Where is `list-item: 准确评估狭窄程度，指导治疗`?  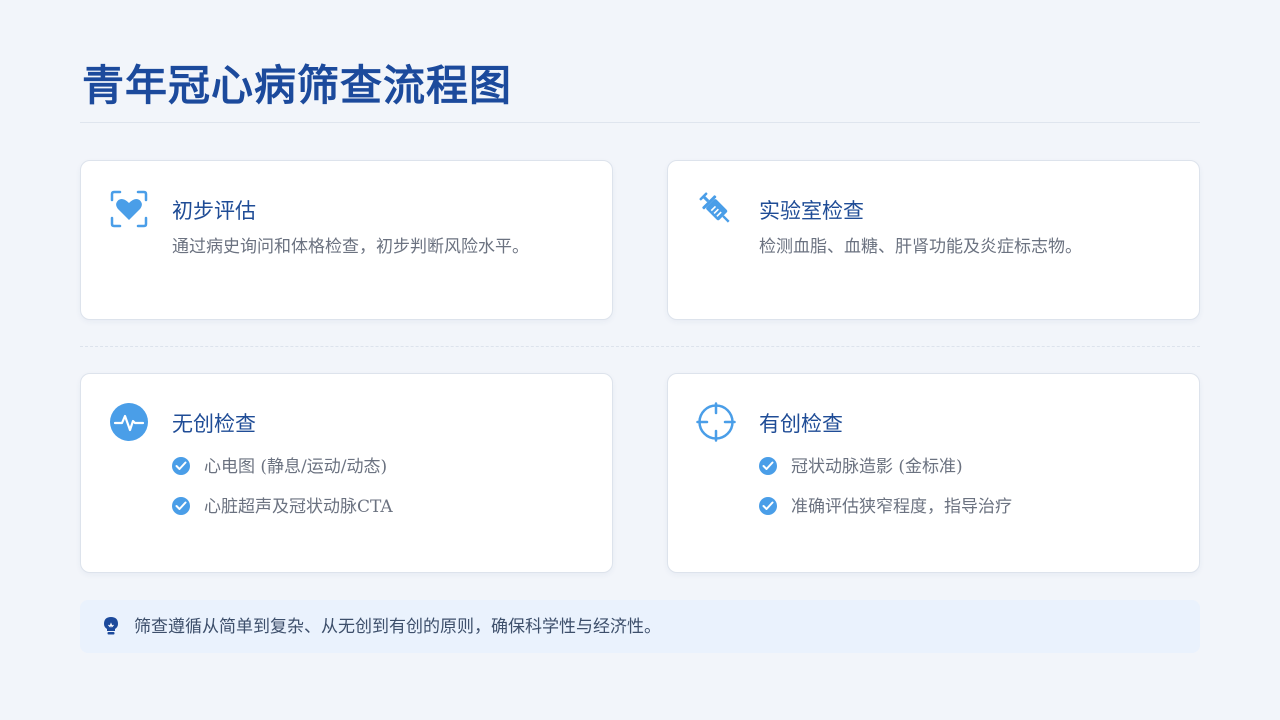
list-item: 准确评估狭窄程度，指导治疗 is located at coordinates (885, 507).